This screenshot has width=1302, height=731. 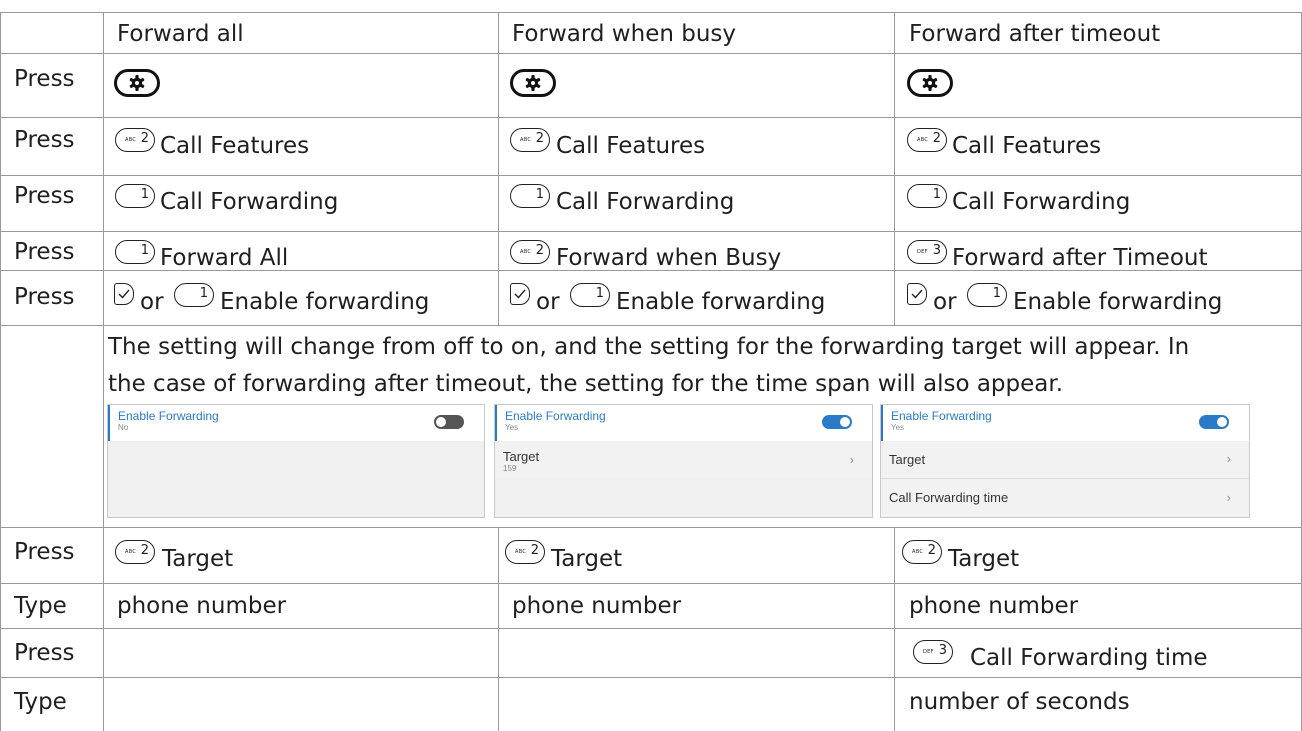 I want to click on target-row: Target 159 ›, so click(x=683, y=461).